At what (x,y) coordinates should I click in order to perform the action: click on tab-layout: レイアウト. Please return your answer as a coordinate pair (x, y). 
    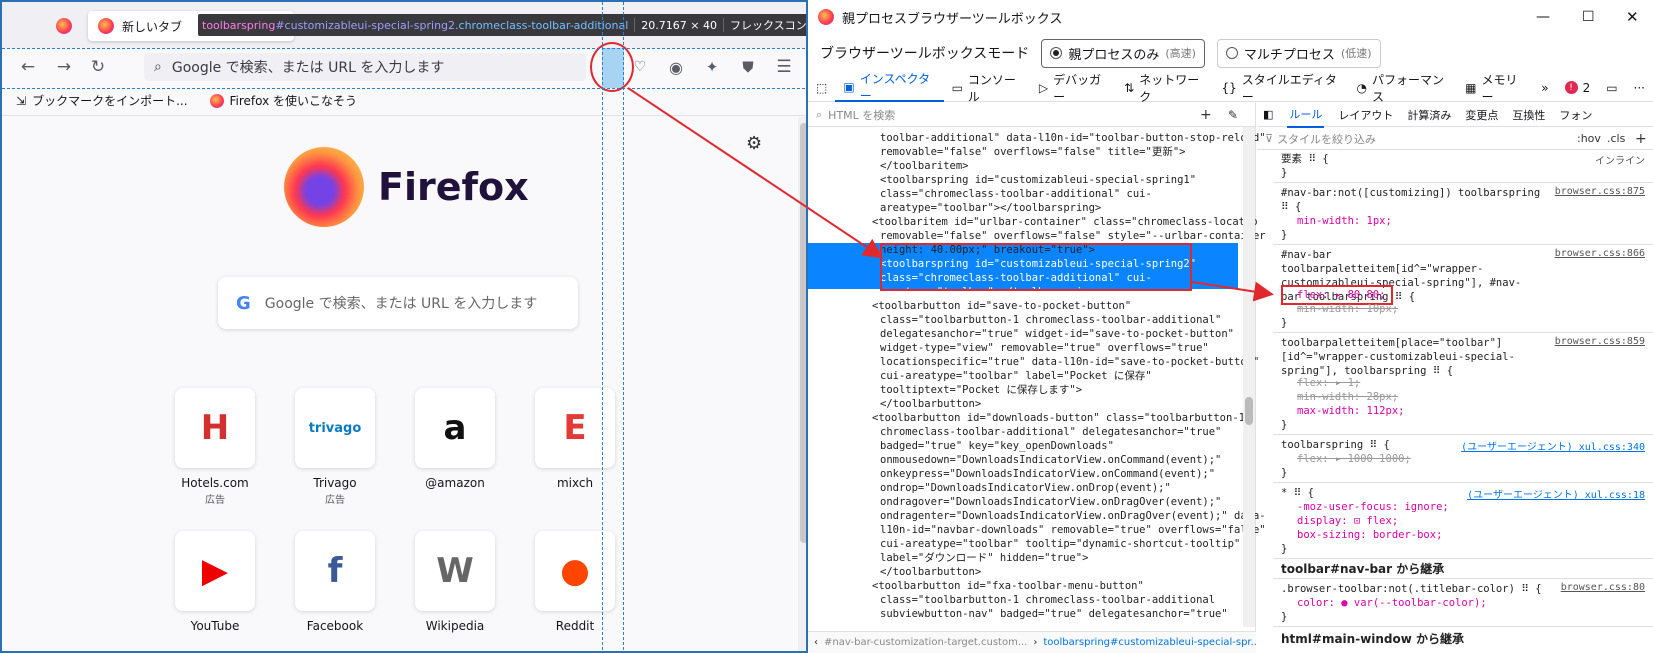
    Looking at the image, I should click on (1365, 115).